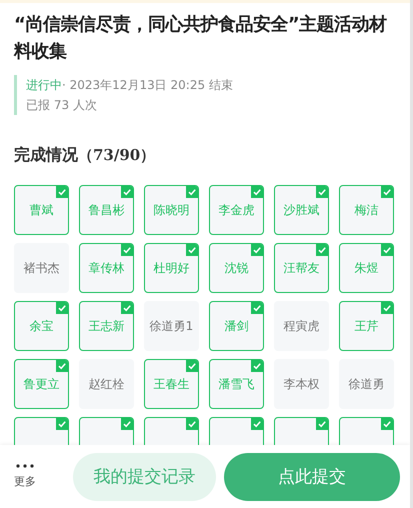  What do you see at coordinates (61, 105) in the screenshot?
I see `report-count: 已报 73 人次` at bounding box center [61, 105].